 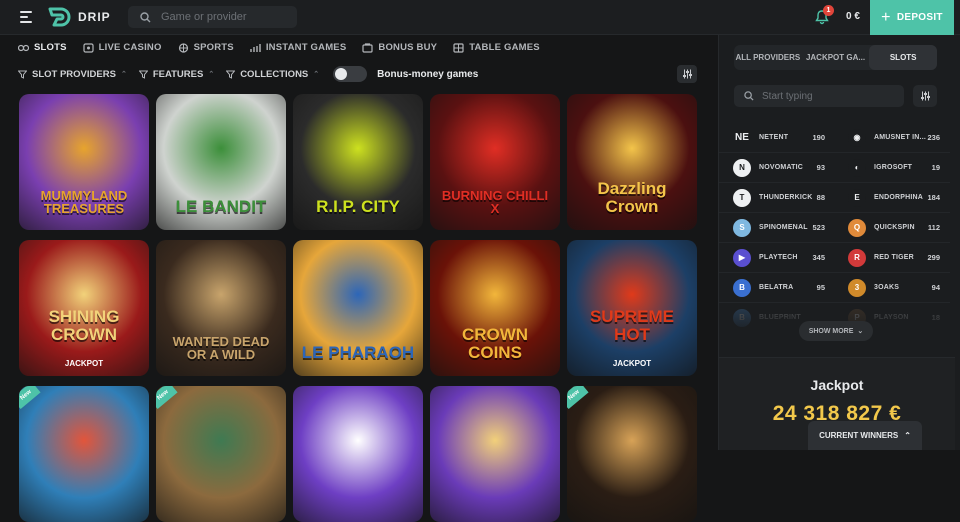 What do you see at coordinates (213, 47) in the screenshot?
I see `tab-label: SPORTS` at bounding box center [213, 47].